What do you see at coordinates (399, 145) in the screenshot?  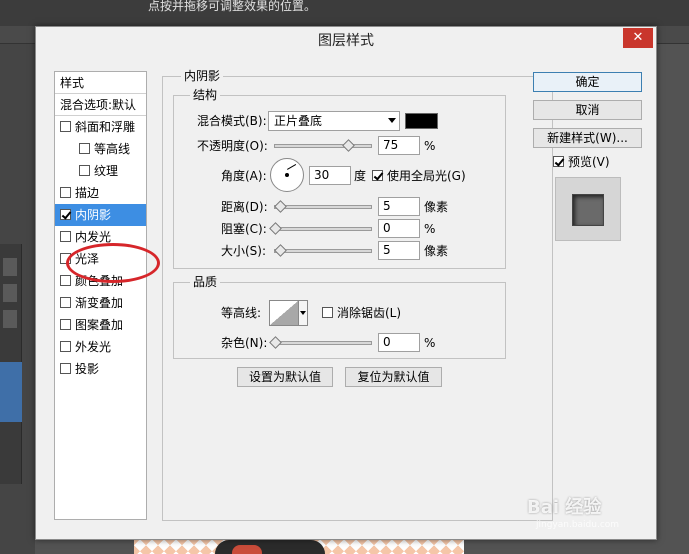 I see `opacity-input: 75` at bounding box center [399, 145].